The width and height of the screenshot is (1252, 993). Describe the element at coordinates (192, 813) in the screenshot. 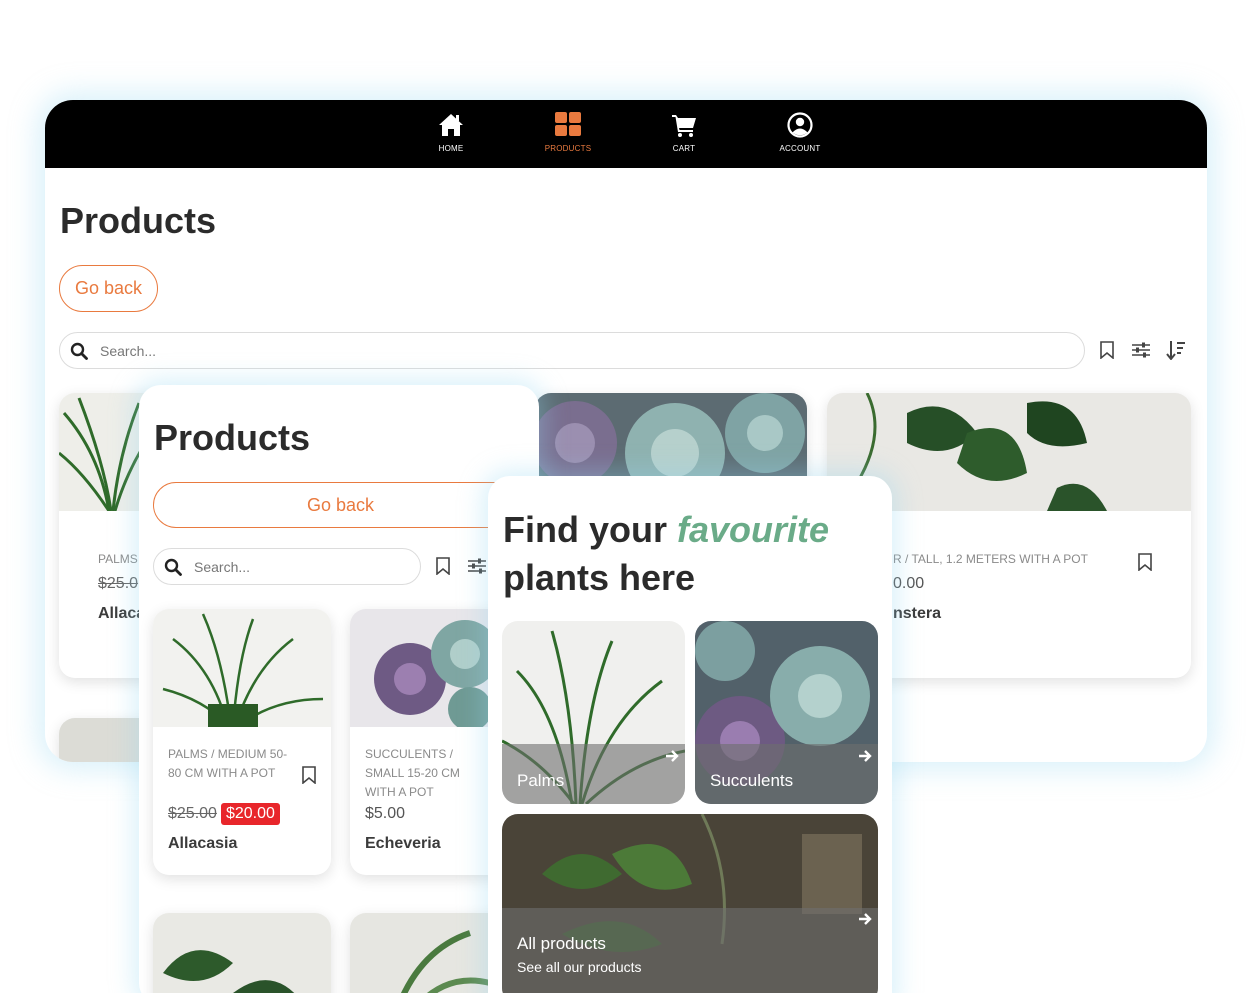

I see `product-old-price: $25.00` at that location.